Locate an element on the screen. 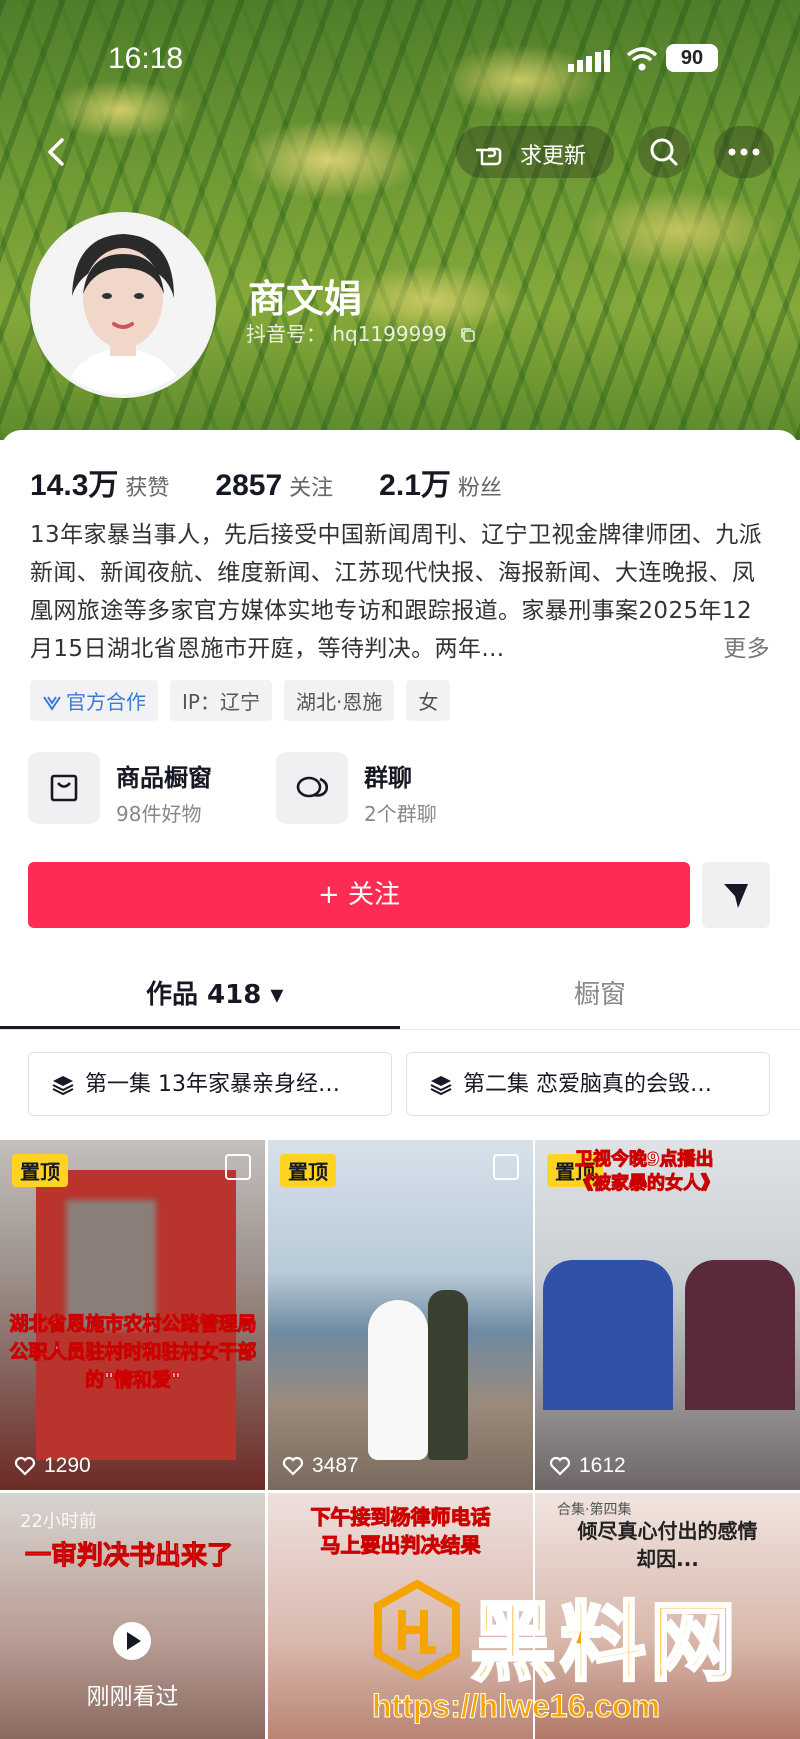 The image size is (800, 1739). stat-followers: 2.1万 粉丝 is located at coordinates (440, 485).